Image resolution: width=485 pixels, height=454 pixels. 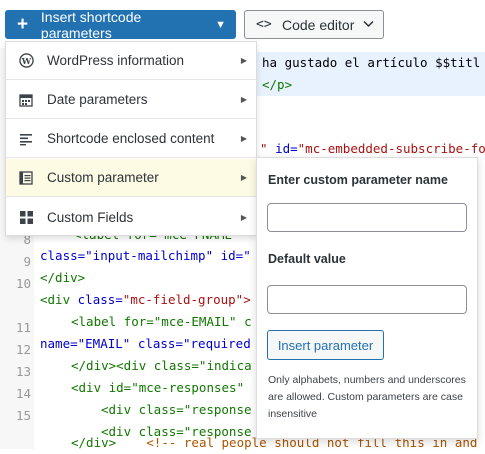 What do you see at coordinates (145, 255) in the screenshot?
I see `code-line: class="input-mailchimp" id="` at bounding box center [145, 255].